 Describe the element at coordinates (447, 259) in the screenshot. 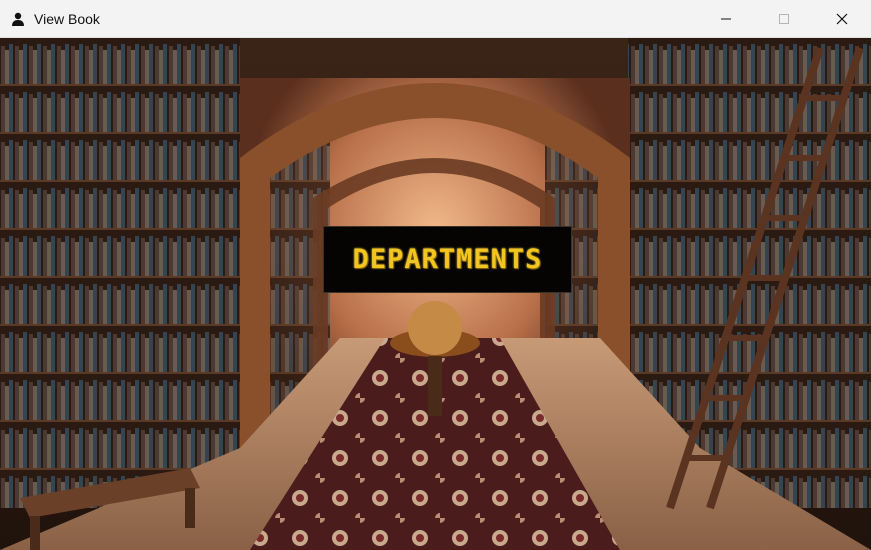

I see `departments-button: DEPARTMENTS` at that location.